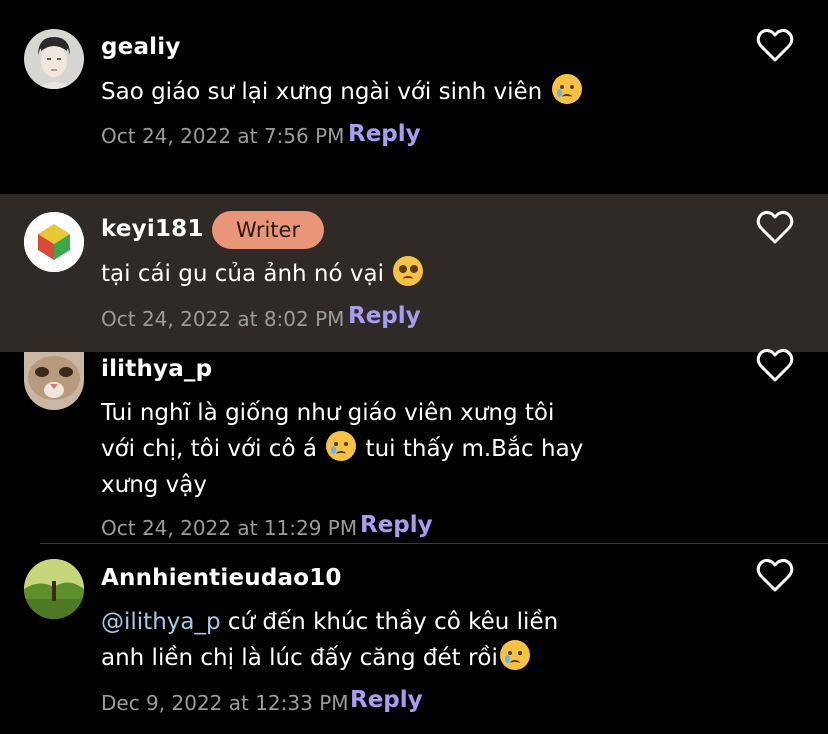 The height and width of the screenshot is (734, 828). Describe the element at coordinates (161, 622) in the screenshot. I see `mention-link: @ilithya_p` at that location.